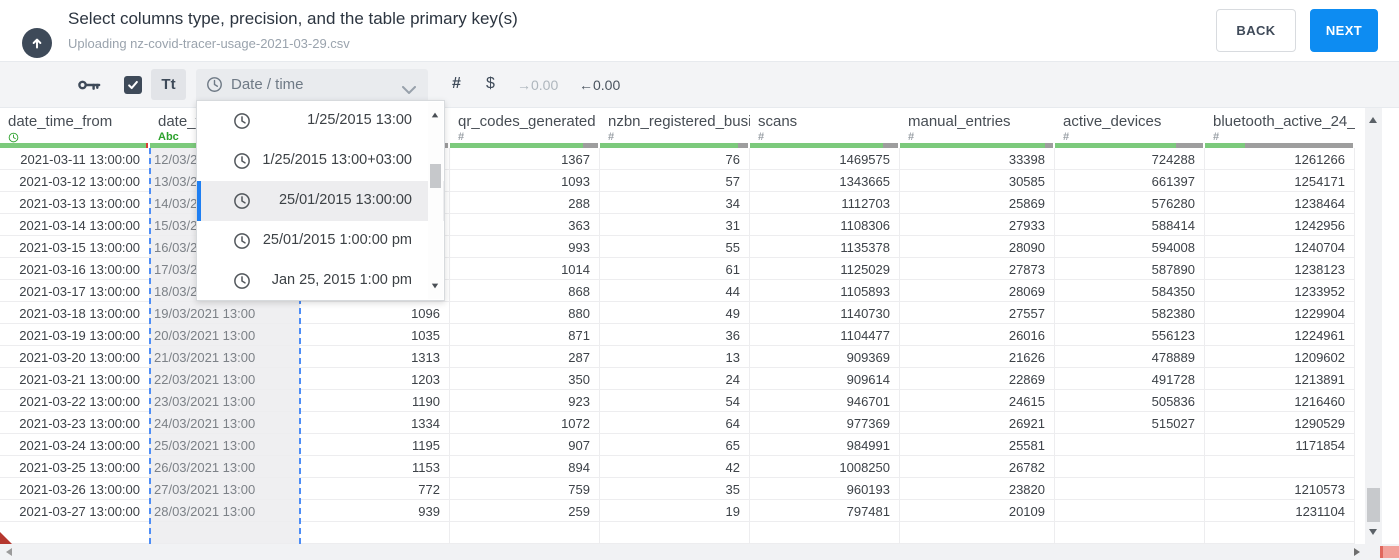 This screenshot has height=560, width=1399. What do you see at coordinates (977, 445) in the screenshot?
I see `table-cell: 25581` at bounding box center [977, 445].